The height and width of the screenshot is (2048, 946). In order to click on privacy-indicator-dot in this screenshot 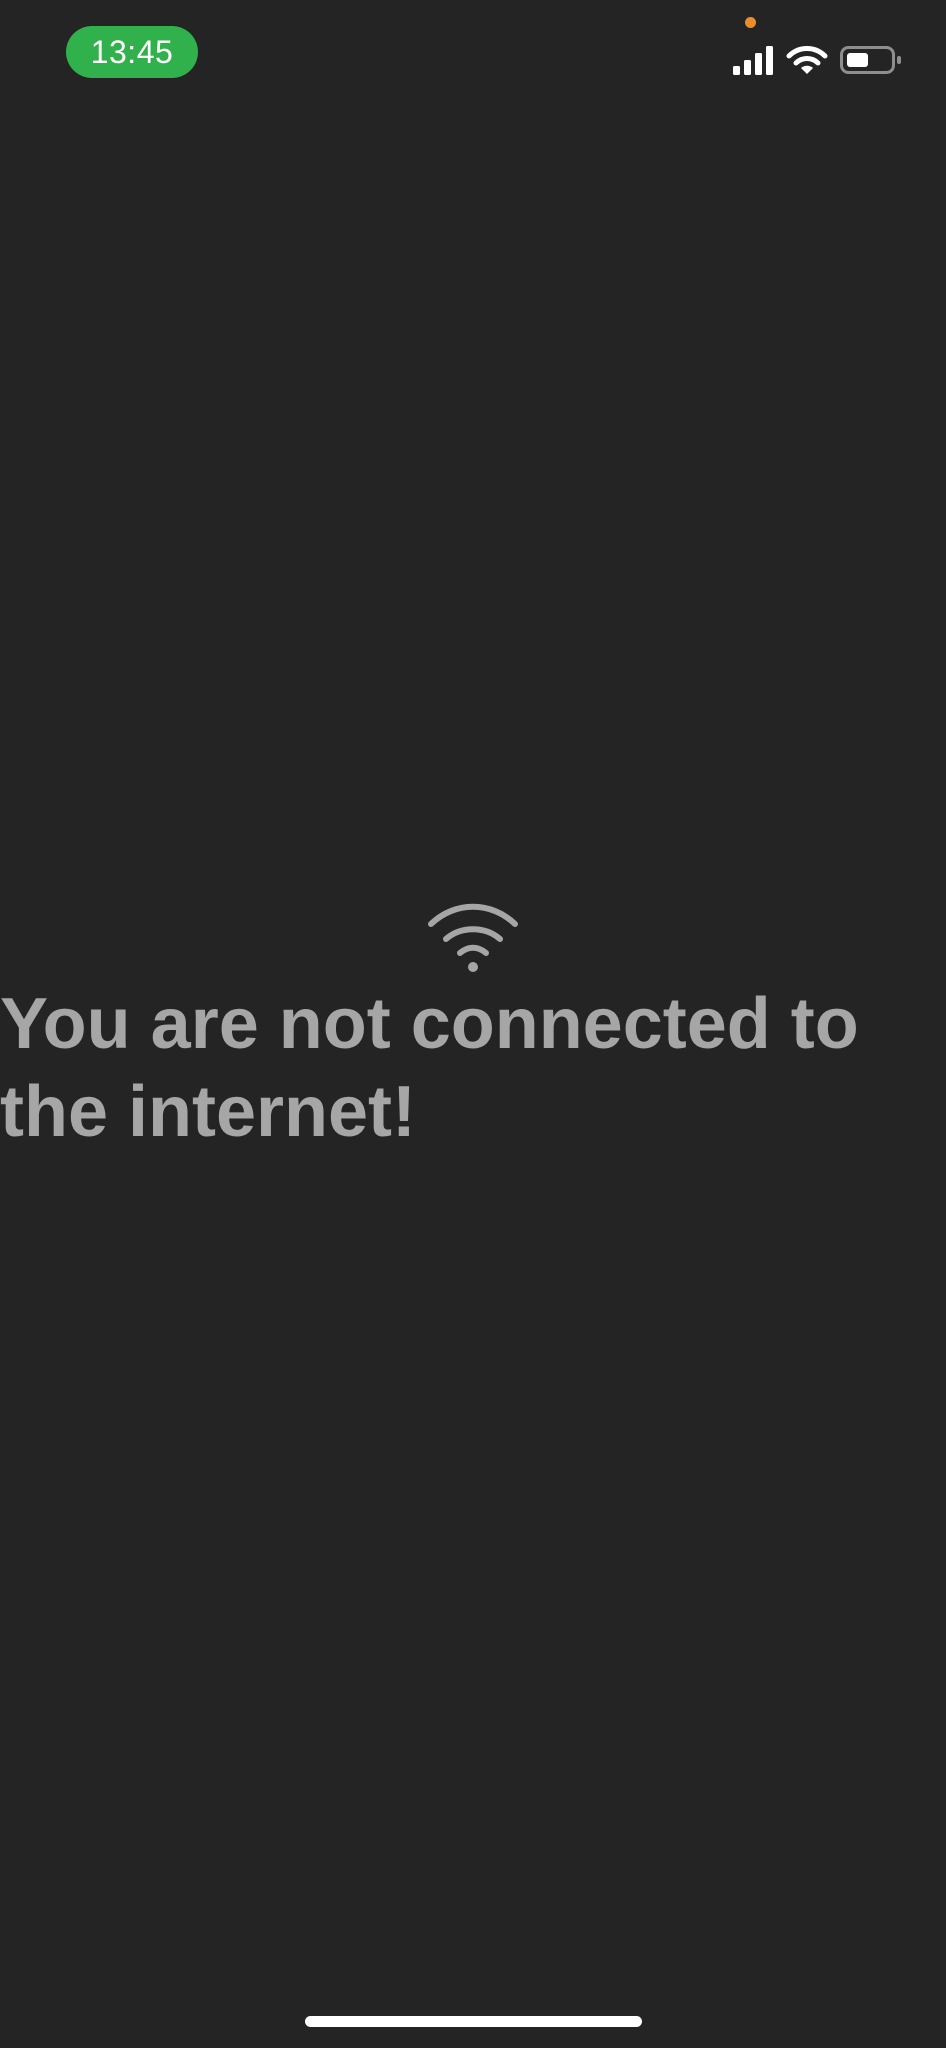, I will do `click(750, 22)`.